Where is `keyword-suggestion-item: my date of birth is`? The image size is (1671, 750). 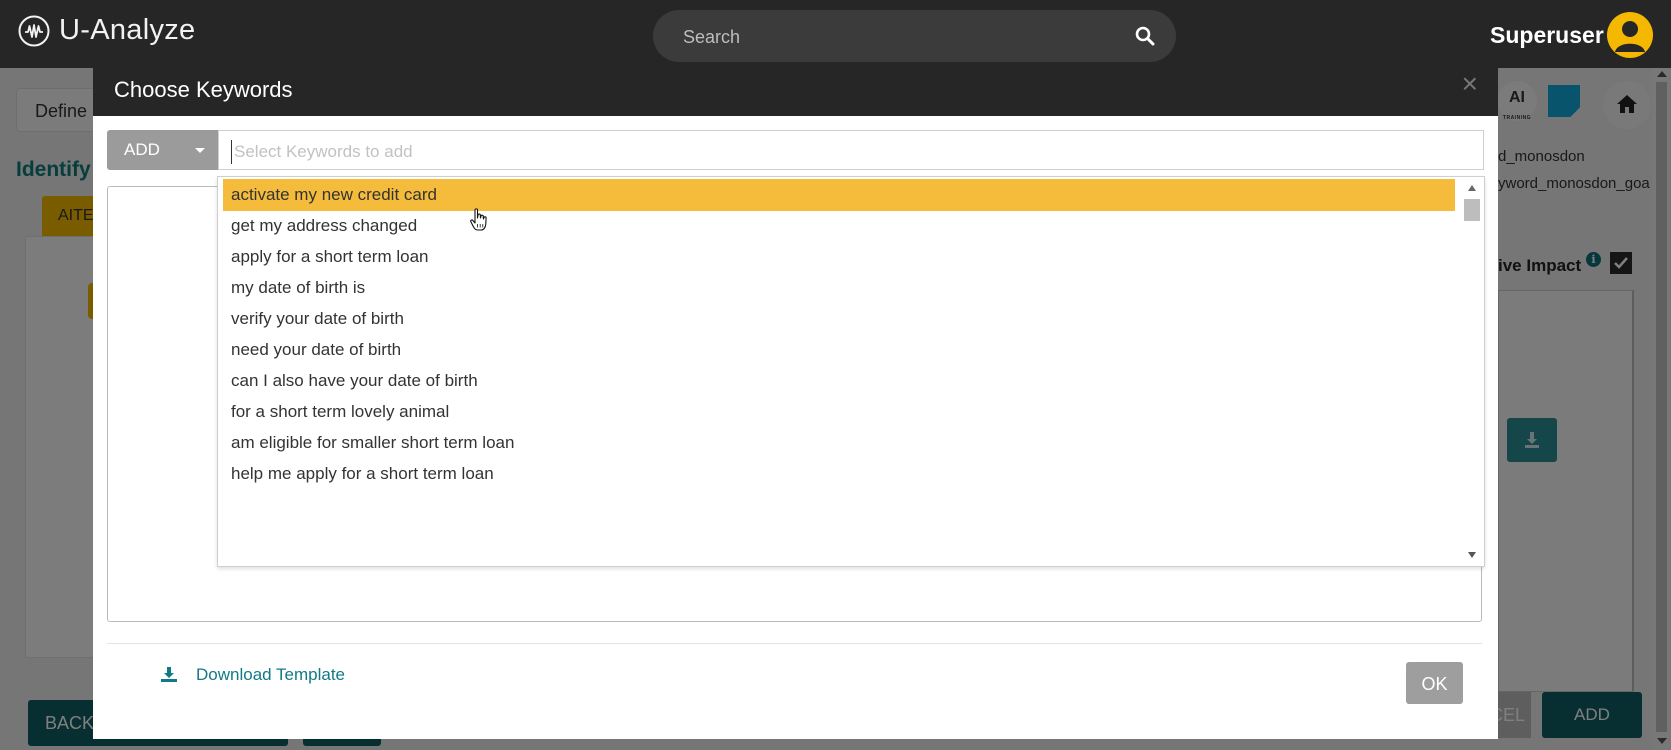
keyword-suggestion-item: my date of birth is is located at coordinates (839, 288).